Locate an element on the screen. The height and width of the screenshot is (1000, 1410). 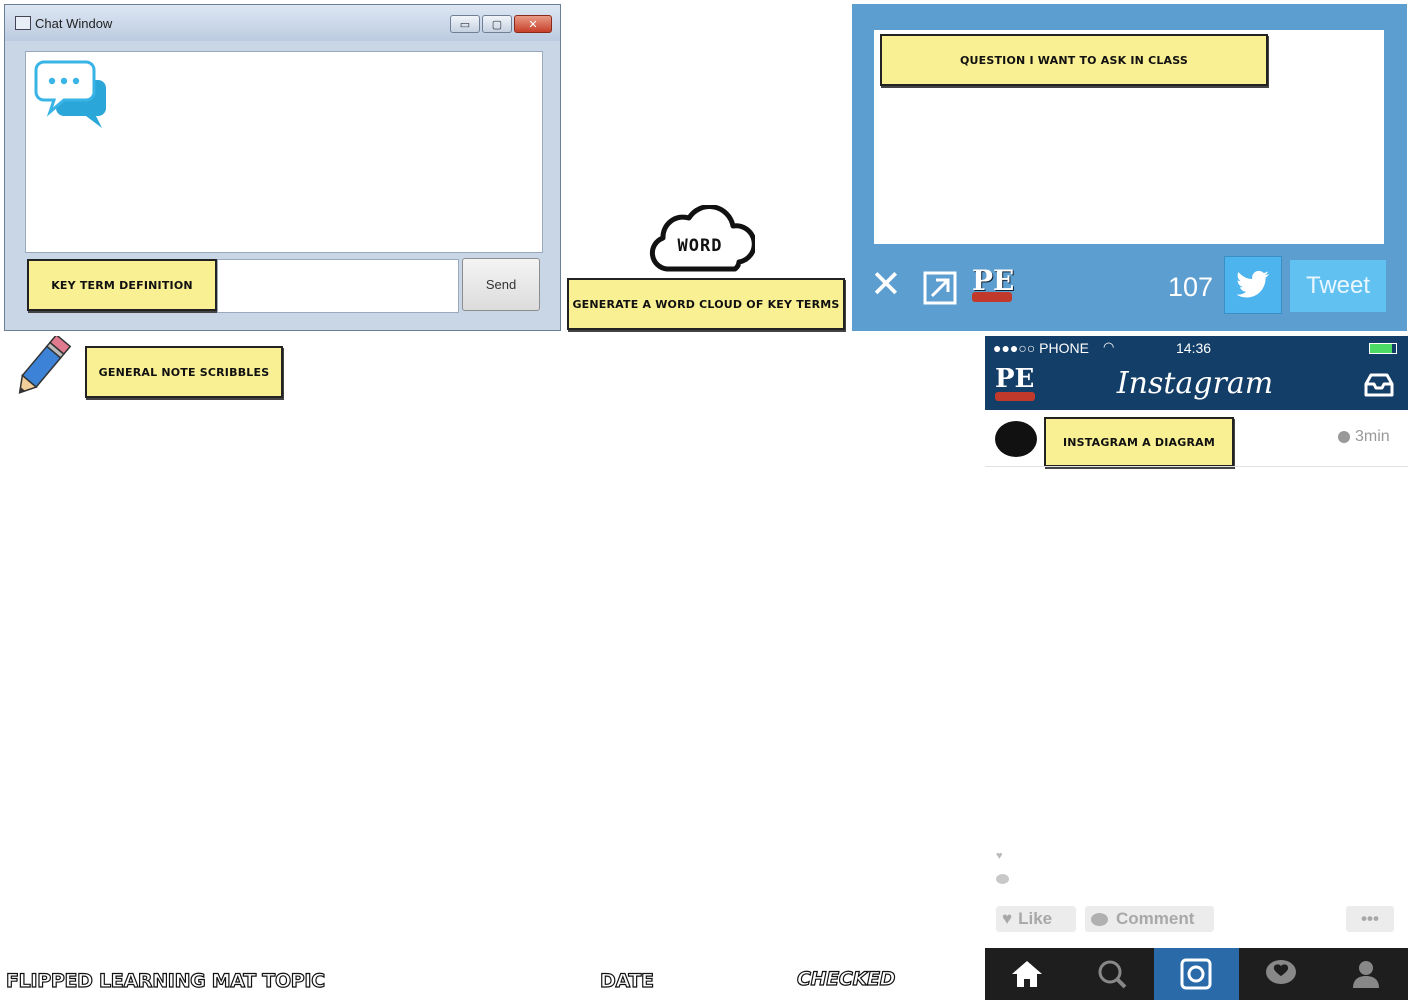
pe-logo-small: PE is located at coordinates (1015, 384).